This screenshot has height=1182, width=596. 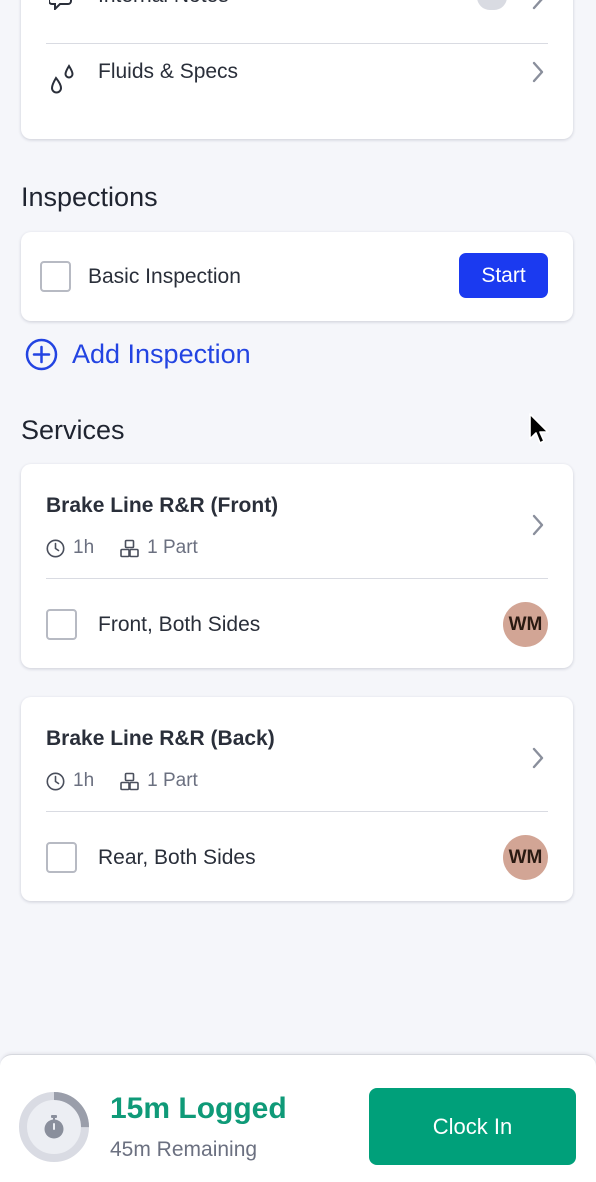 I want to click on vehicle-info-card: Internal Notes Fluids & Specs, so click(x=297, y=69).